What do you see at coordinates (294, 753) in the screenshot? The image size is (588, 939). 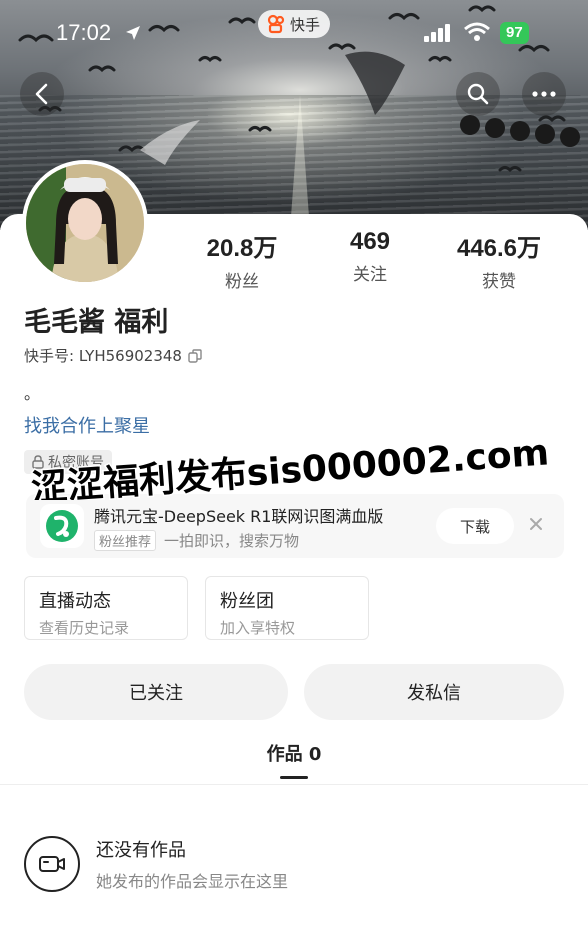 I see `tab-works: 作品 0` at bounding box center [294, 753].